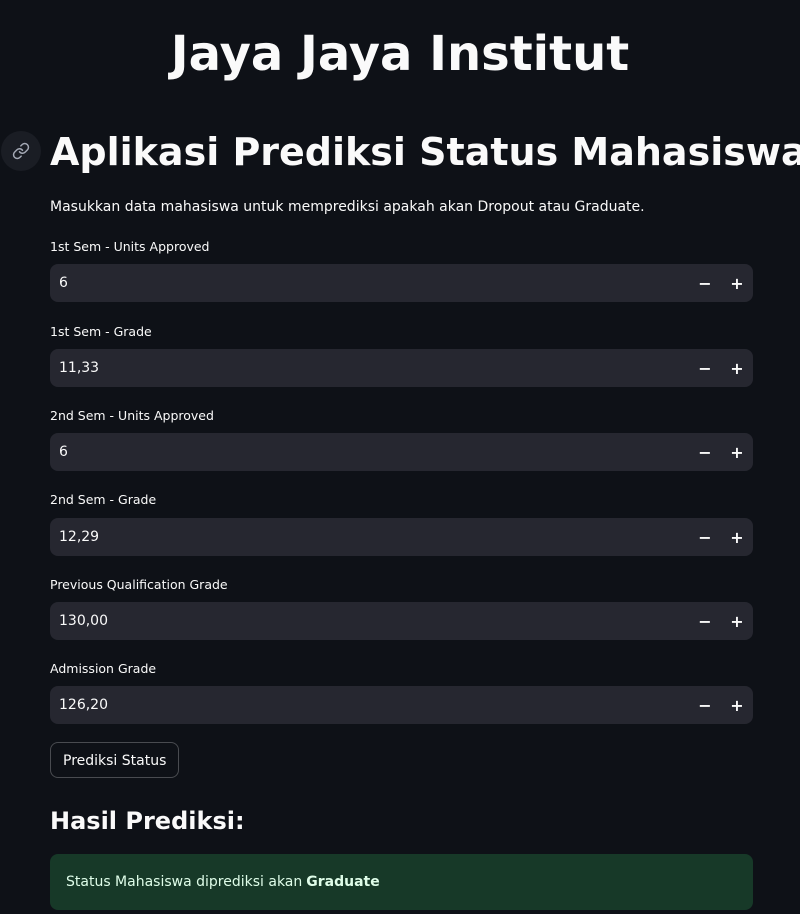  I want to click on field-label-grade-sem2: 2nd Sem - Grade, so click(103, 499).